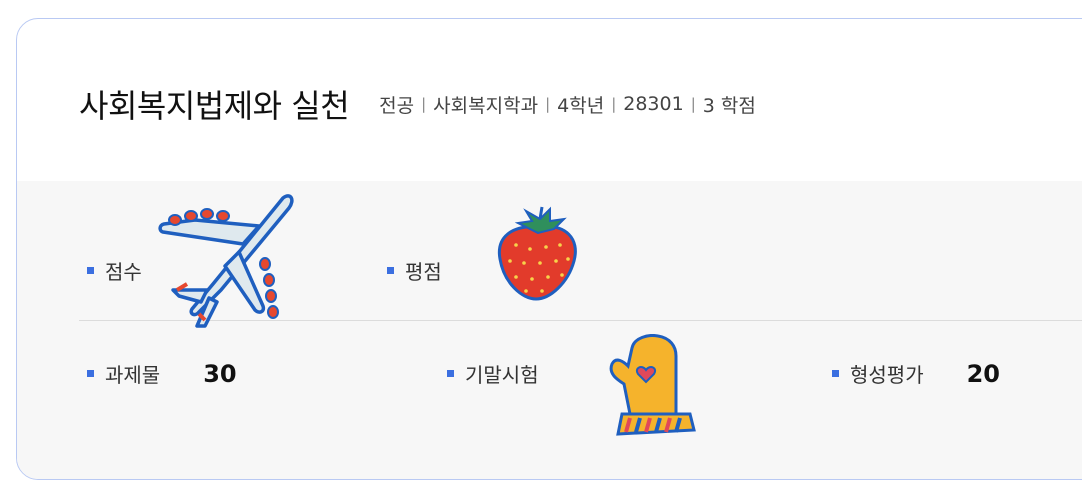 The width and height of the screenshot is (1082, 480). I want to click on oven-mitt-icon, so click(652, 385).